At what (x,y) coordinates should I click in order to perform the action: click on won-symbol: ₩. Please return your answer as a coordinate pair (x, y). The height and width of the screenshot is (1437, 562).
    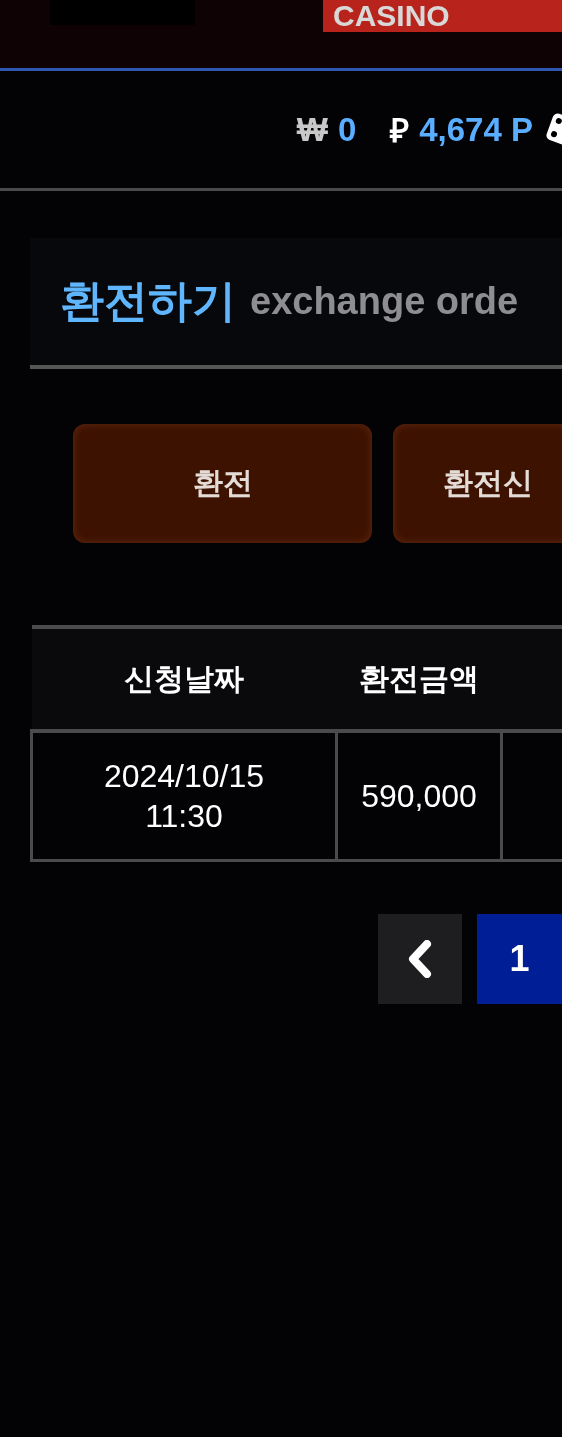
    Looking at the image, I should click on (312, 129).